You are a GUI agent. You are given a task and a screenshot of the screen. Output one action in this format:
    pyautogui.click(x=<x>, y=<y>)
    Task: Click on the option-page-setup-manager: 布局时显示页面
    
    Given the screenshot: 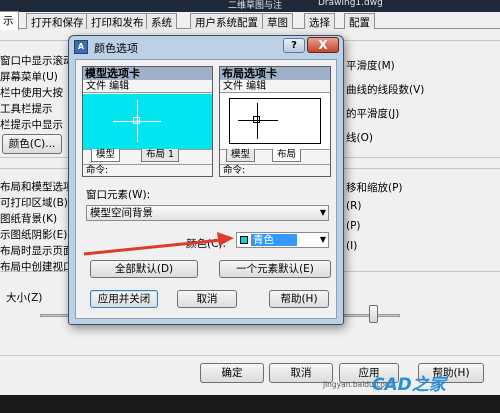 What is the action you would take?
    pyautogui.click(x=37, y=250)
    